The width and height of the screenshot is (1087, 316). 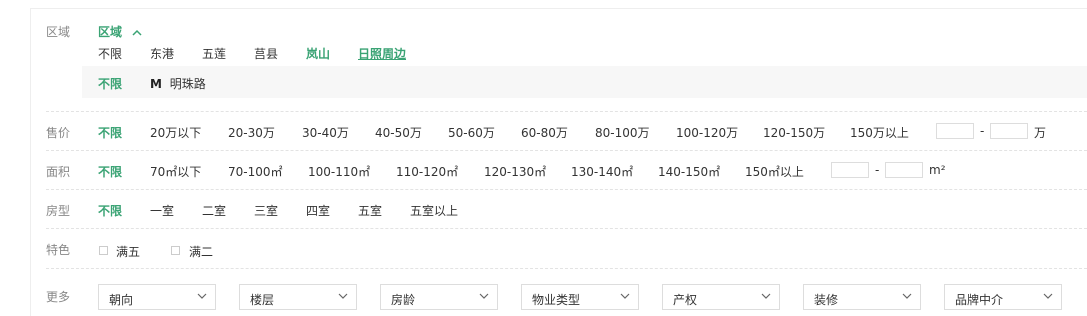 What do you see at coordinates (187, 84) in the screenshot?
I see `metro-station-label: 明珠路` at bounding box center [187, 84].